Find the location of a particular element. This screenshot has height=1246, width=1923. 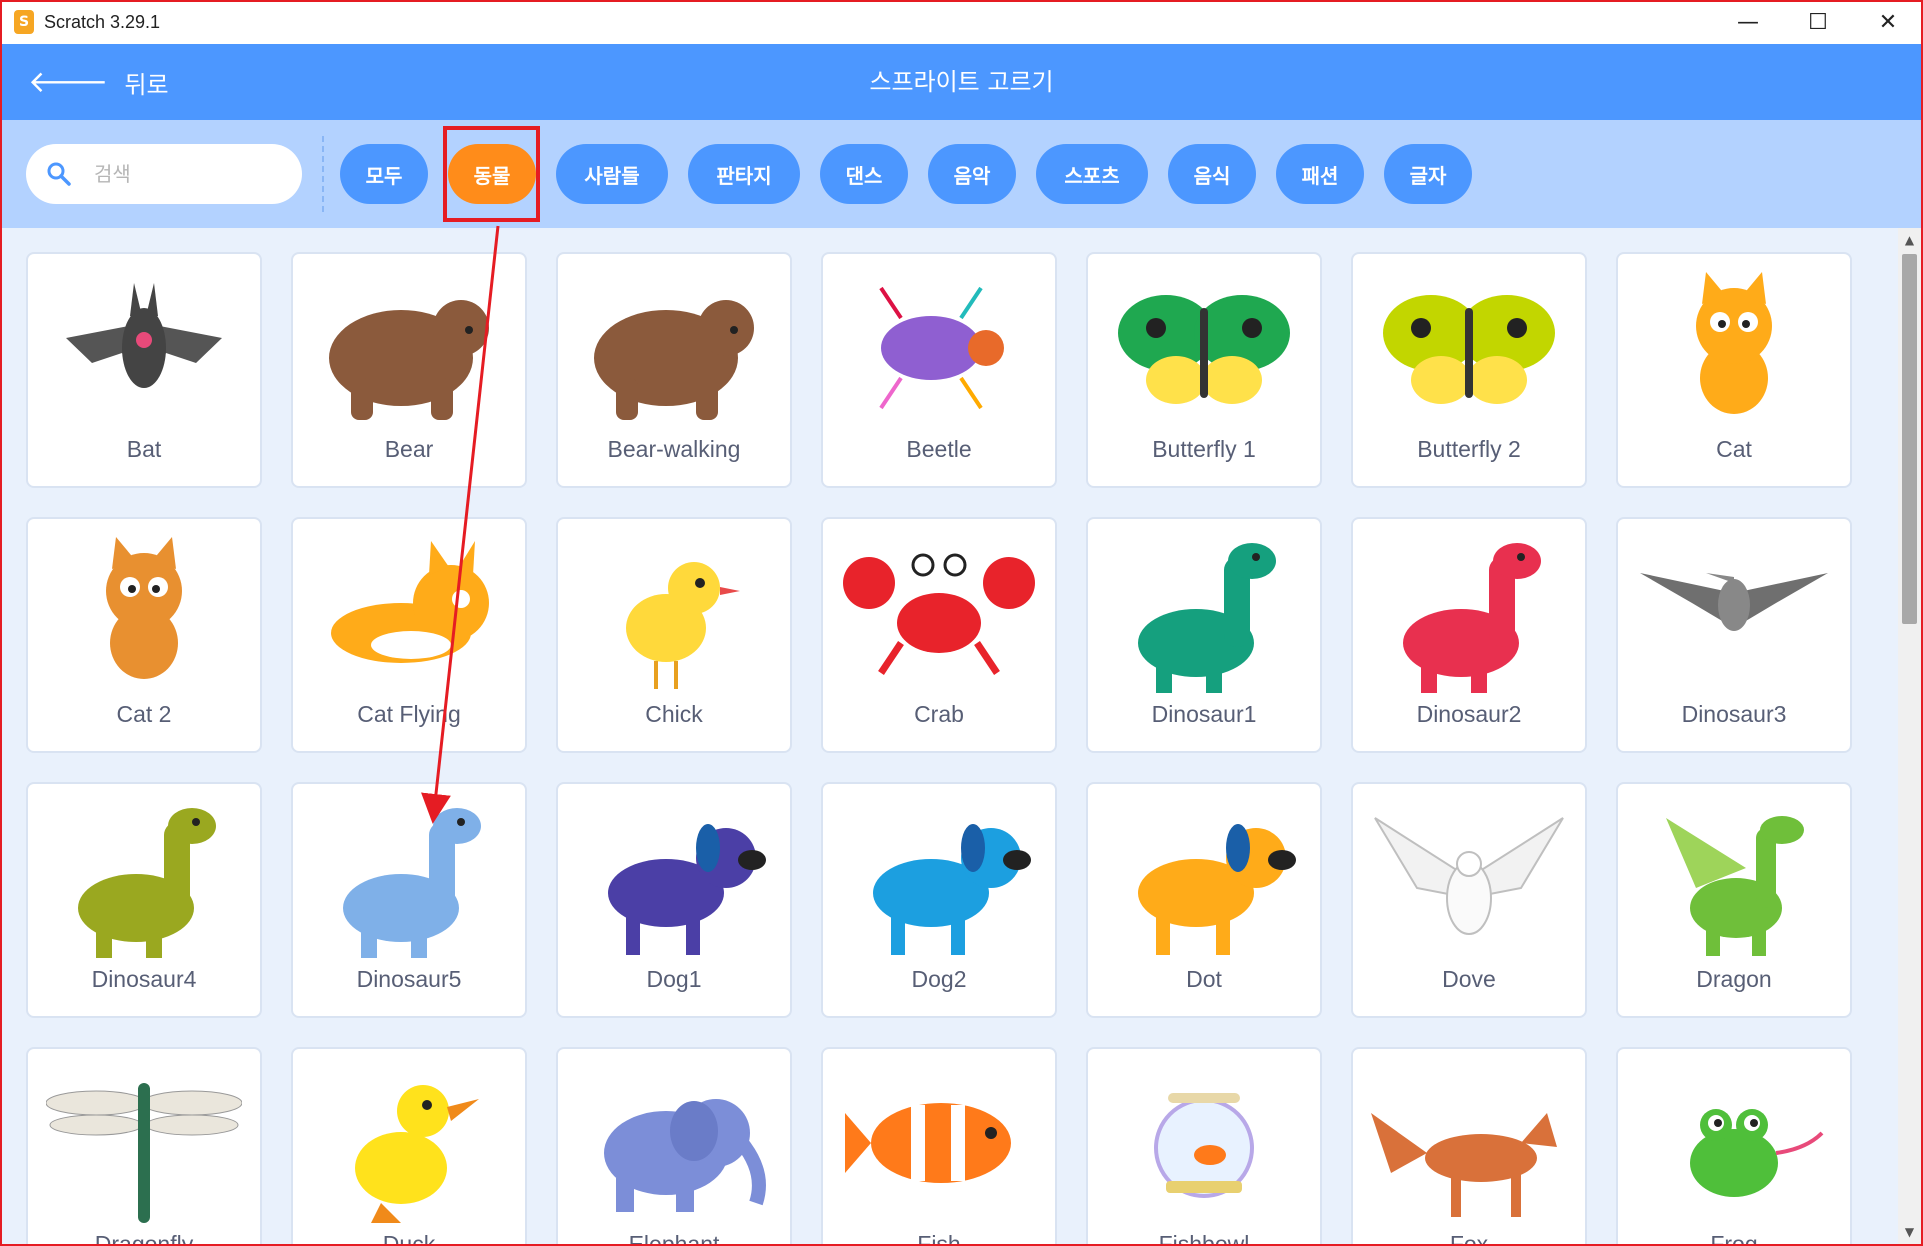

sprite-card: Fish is located at coordinates (939, 1145).